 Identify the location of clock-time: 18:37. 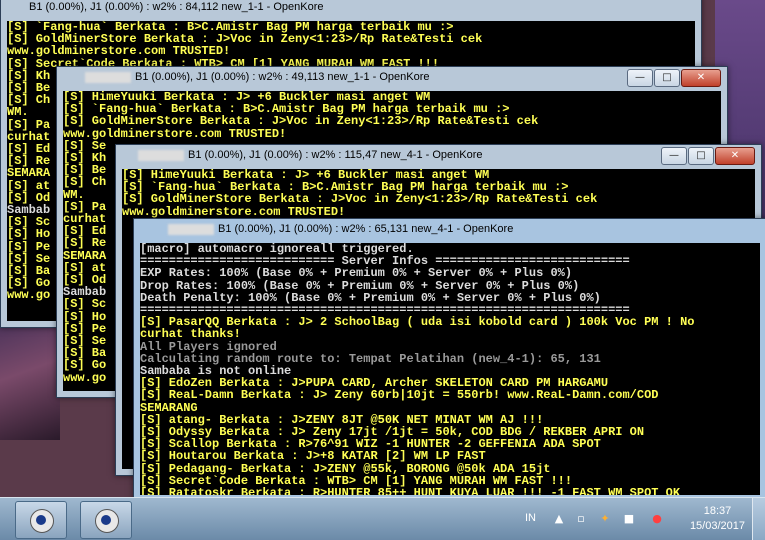
(717, 511).